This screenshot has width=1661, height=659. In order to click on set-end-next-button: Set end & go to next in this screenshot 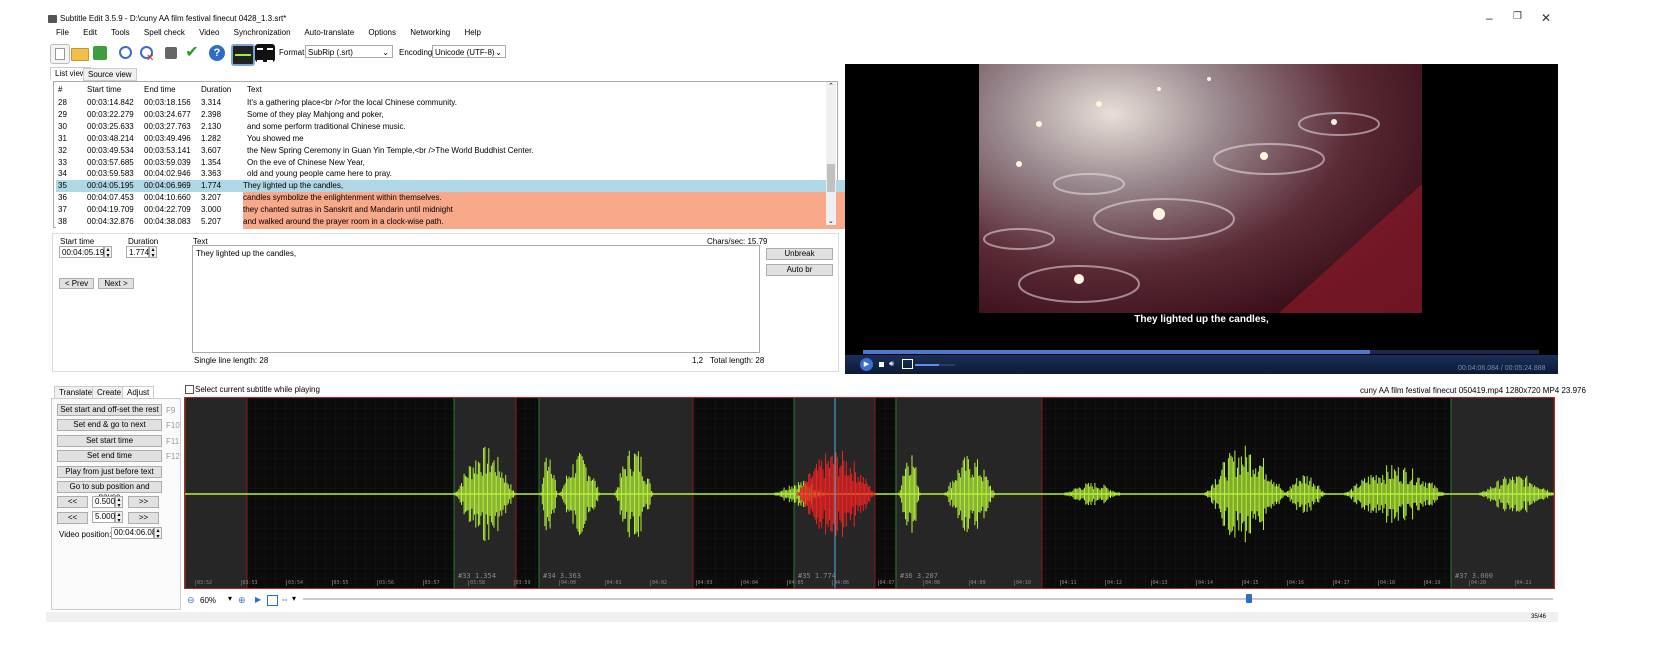, I will do `click(109, 425)`.